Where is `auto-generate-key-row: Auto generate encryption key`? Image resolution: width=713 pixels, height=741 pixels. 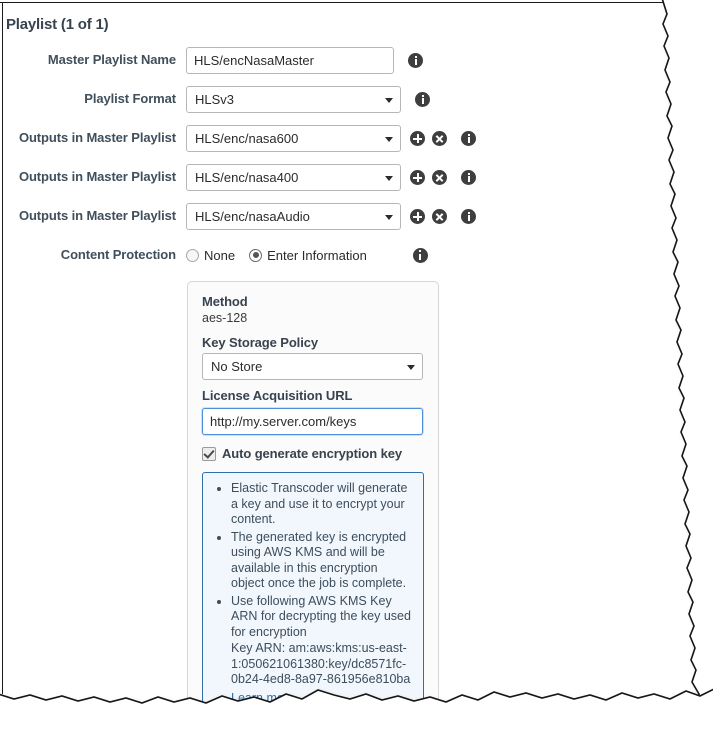
auto-generate-key-row: Auto generate encryption key is located at coordinates (313, 453).